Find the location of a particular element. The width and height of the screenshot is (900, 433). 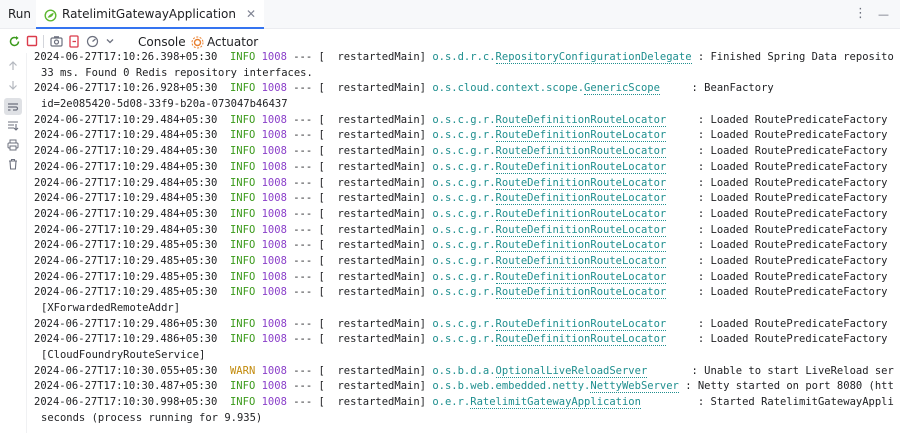

tab-actuator: Actuator is located at coordinates (232, 42).